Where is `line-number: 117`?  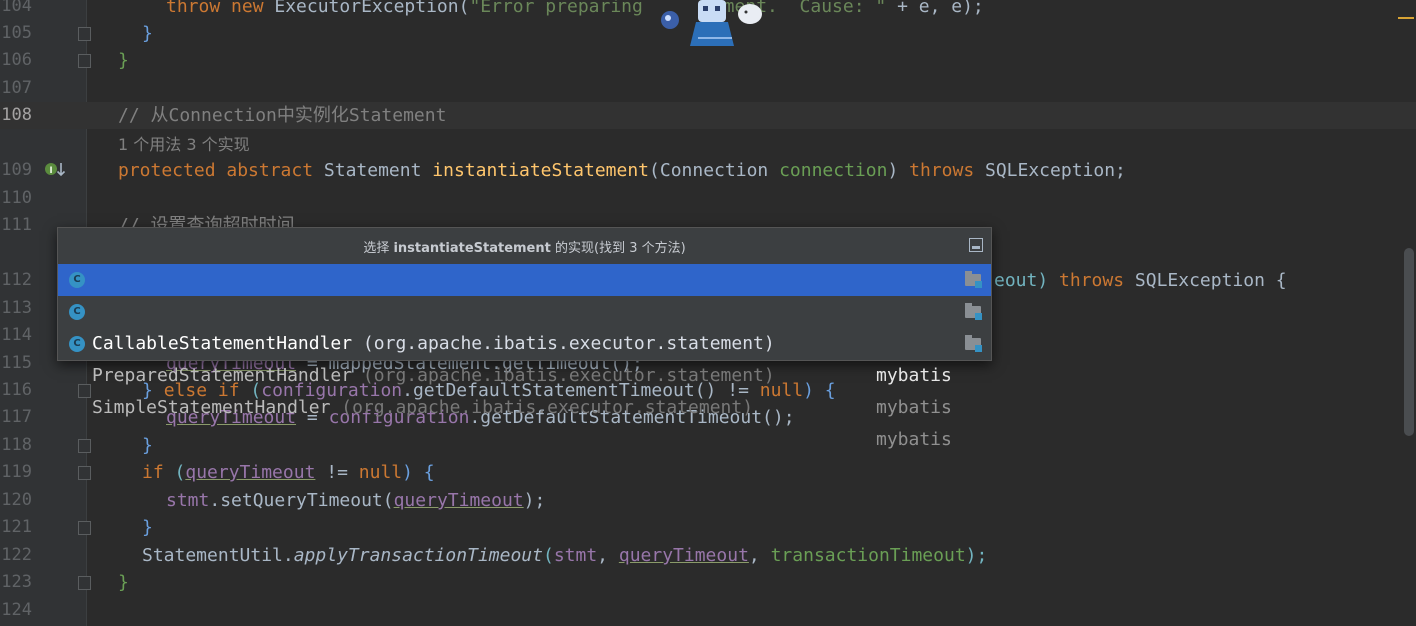 line-number: 117 is located at coordinates (16, 417).